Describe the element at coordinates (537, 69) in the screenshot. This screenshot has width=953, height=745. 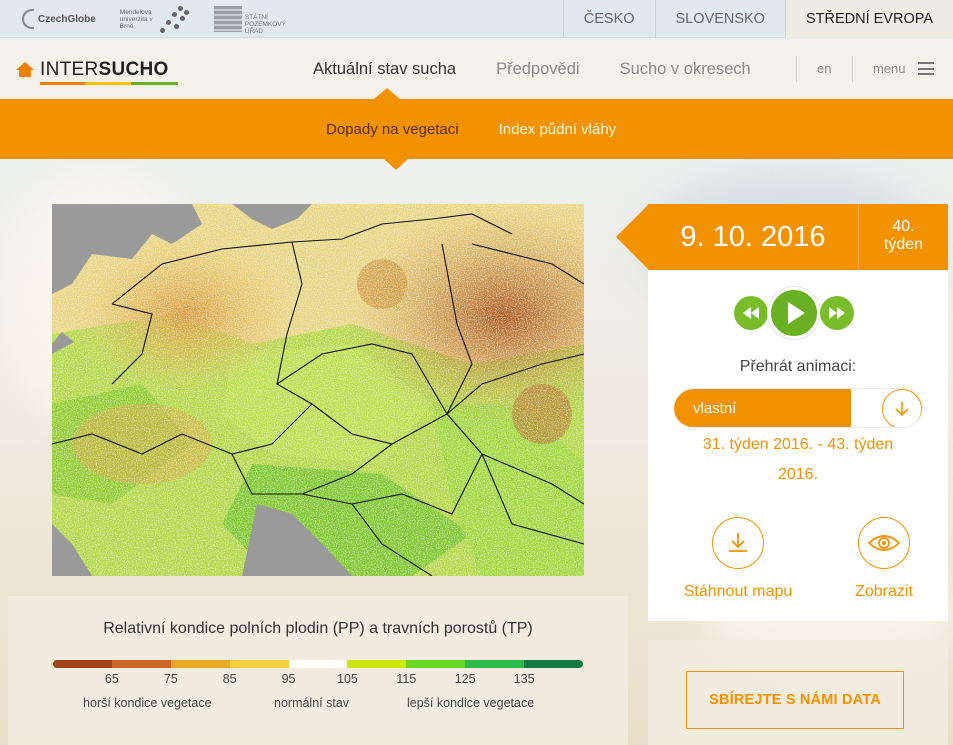
I see `nav-forecasts: Předpovědi` at that location.